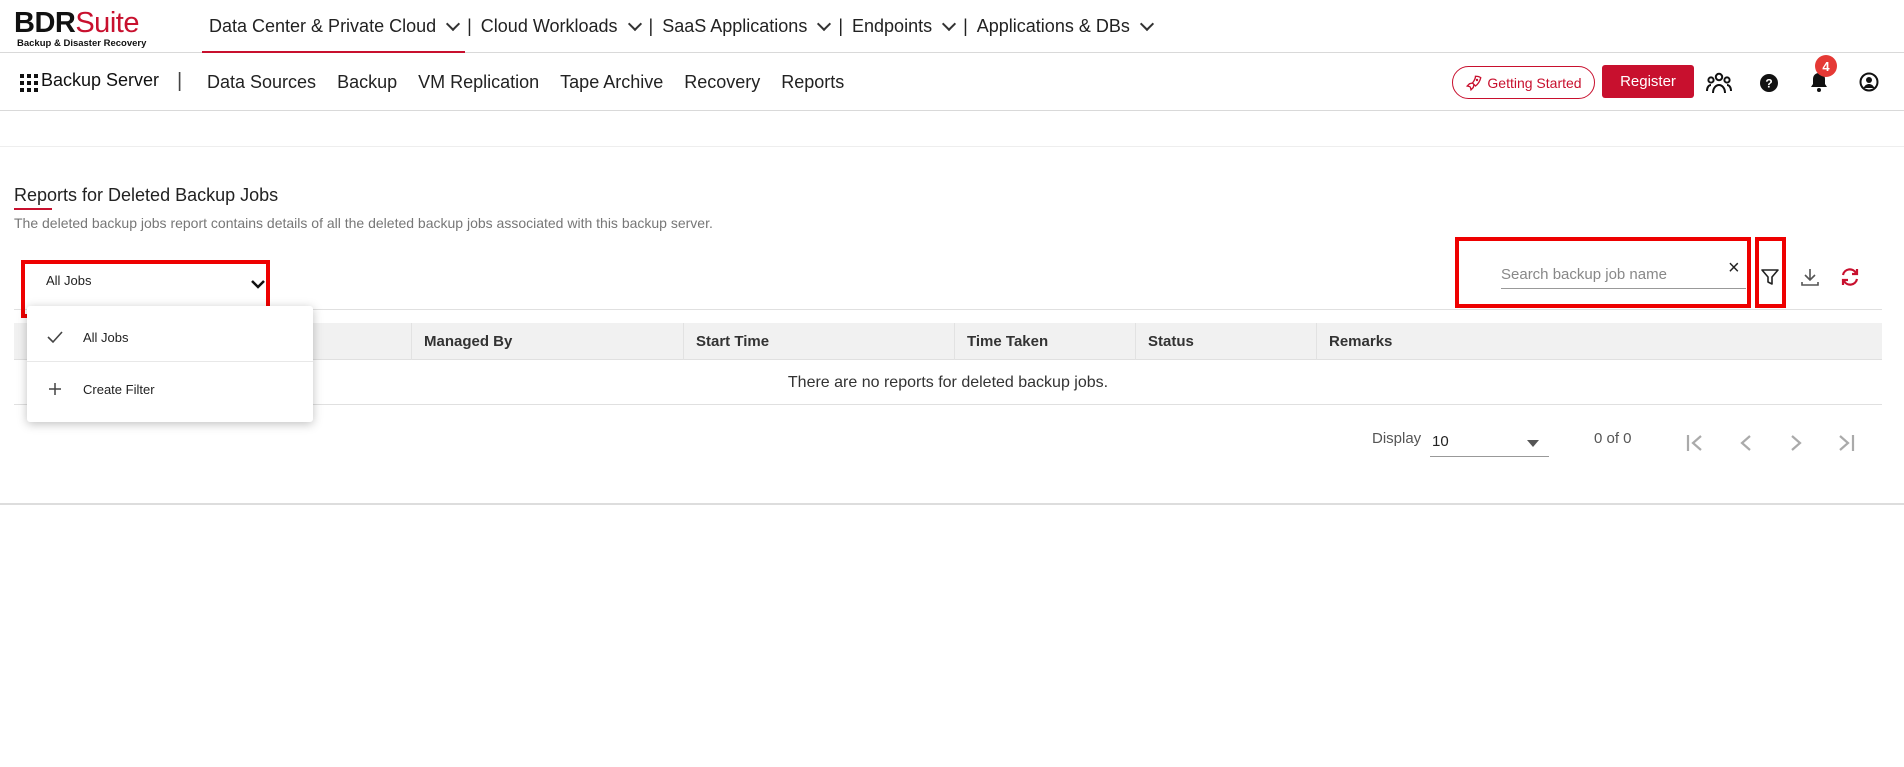  What do you see at coordinates (170, 337) in the screenshot?
I see `dropdown-item-all-jobs: All Jobs` at bounding box center [170, 337].